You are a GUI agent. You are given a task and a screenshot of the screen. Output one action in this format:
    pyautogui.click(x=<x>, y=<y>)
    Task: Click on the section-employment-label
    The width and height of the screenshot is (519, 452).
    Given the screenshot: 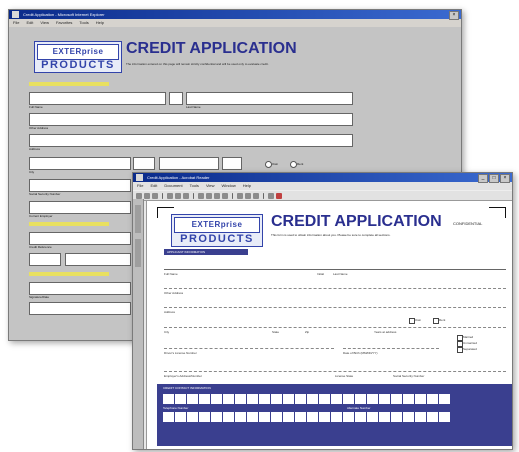 What is the action you would take?
    pyautogui.click(x=69, y=224)
    